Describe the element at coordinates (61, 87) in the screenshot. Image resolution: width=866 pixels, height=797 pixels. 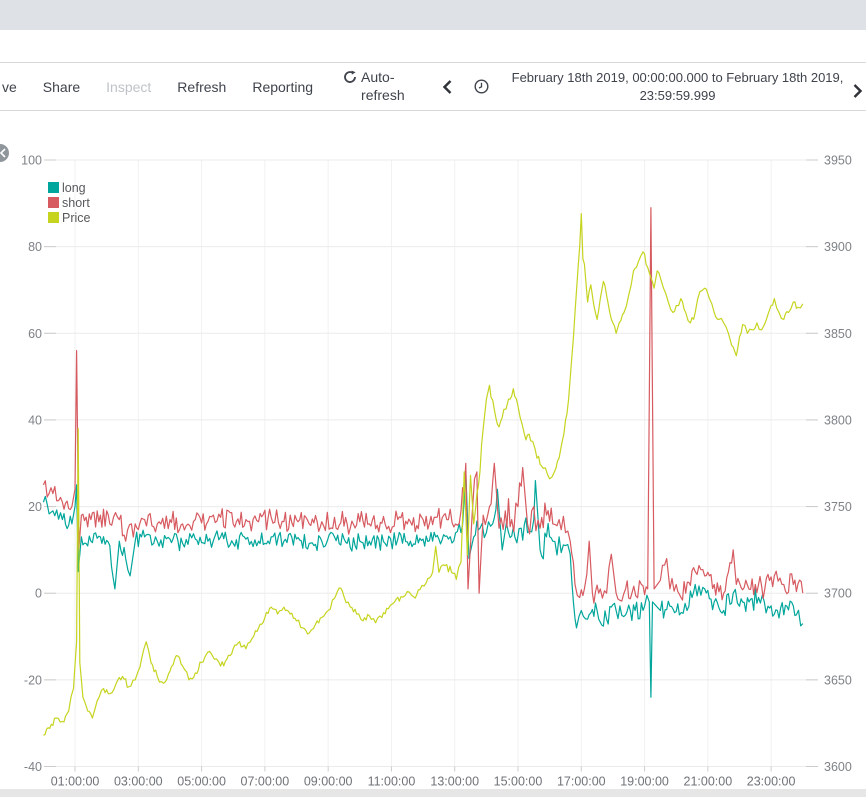
I see `share-button: Share` at that location.